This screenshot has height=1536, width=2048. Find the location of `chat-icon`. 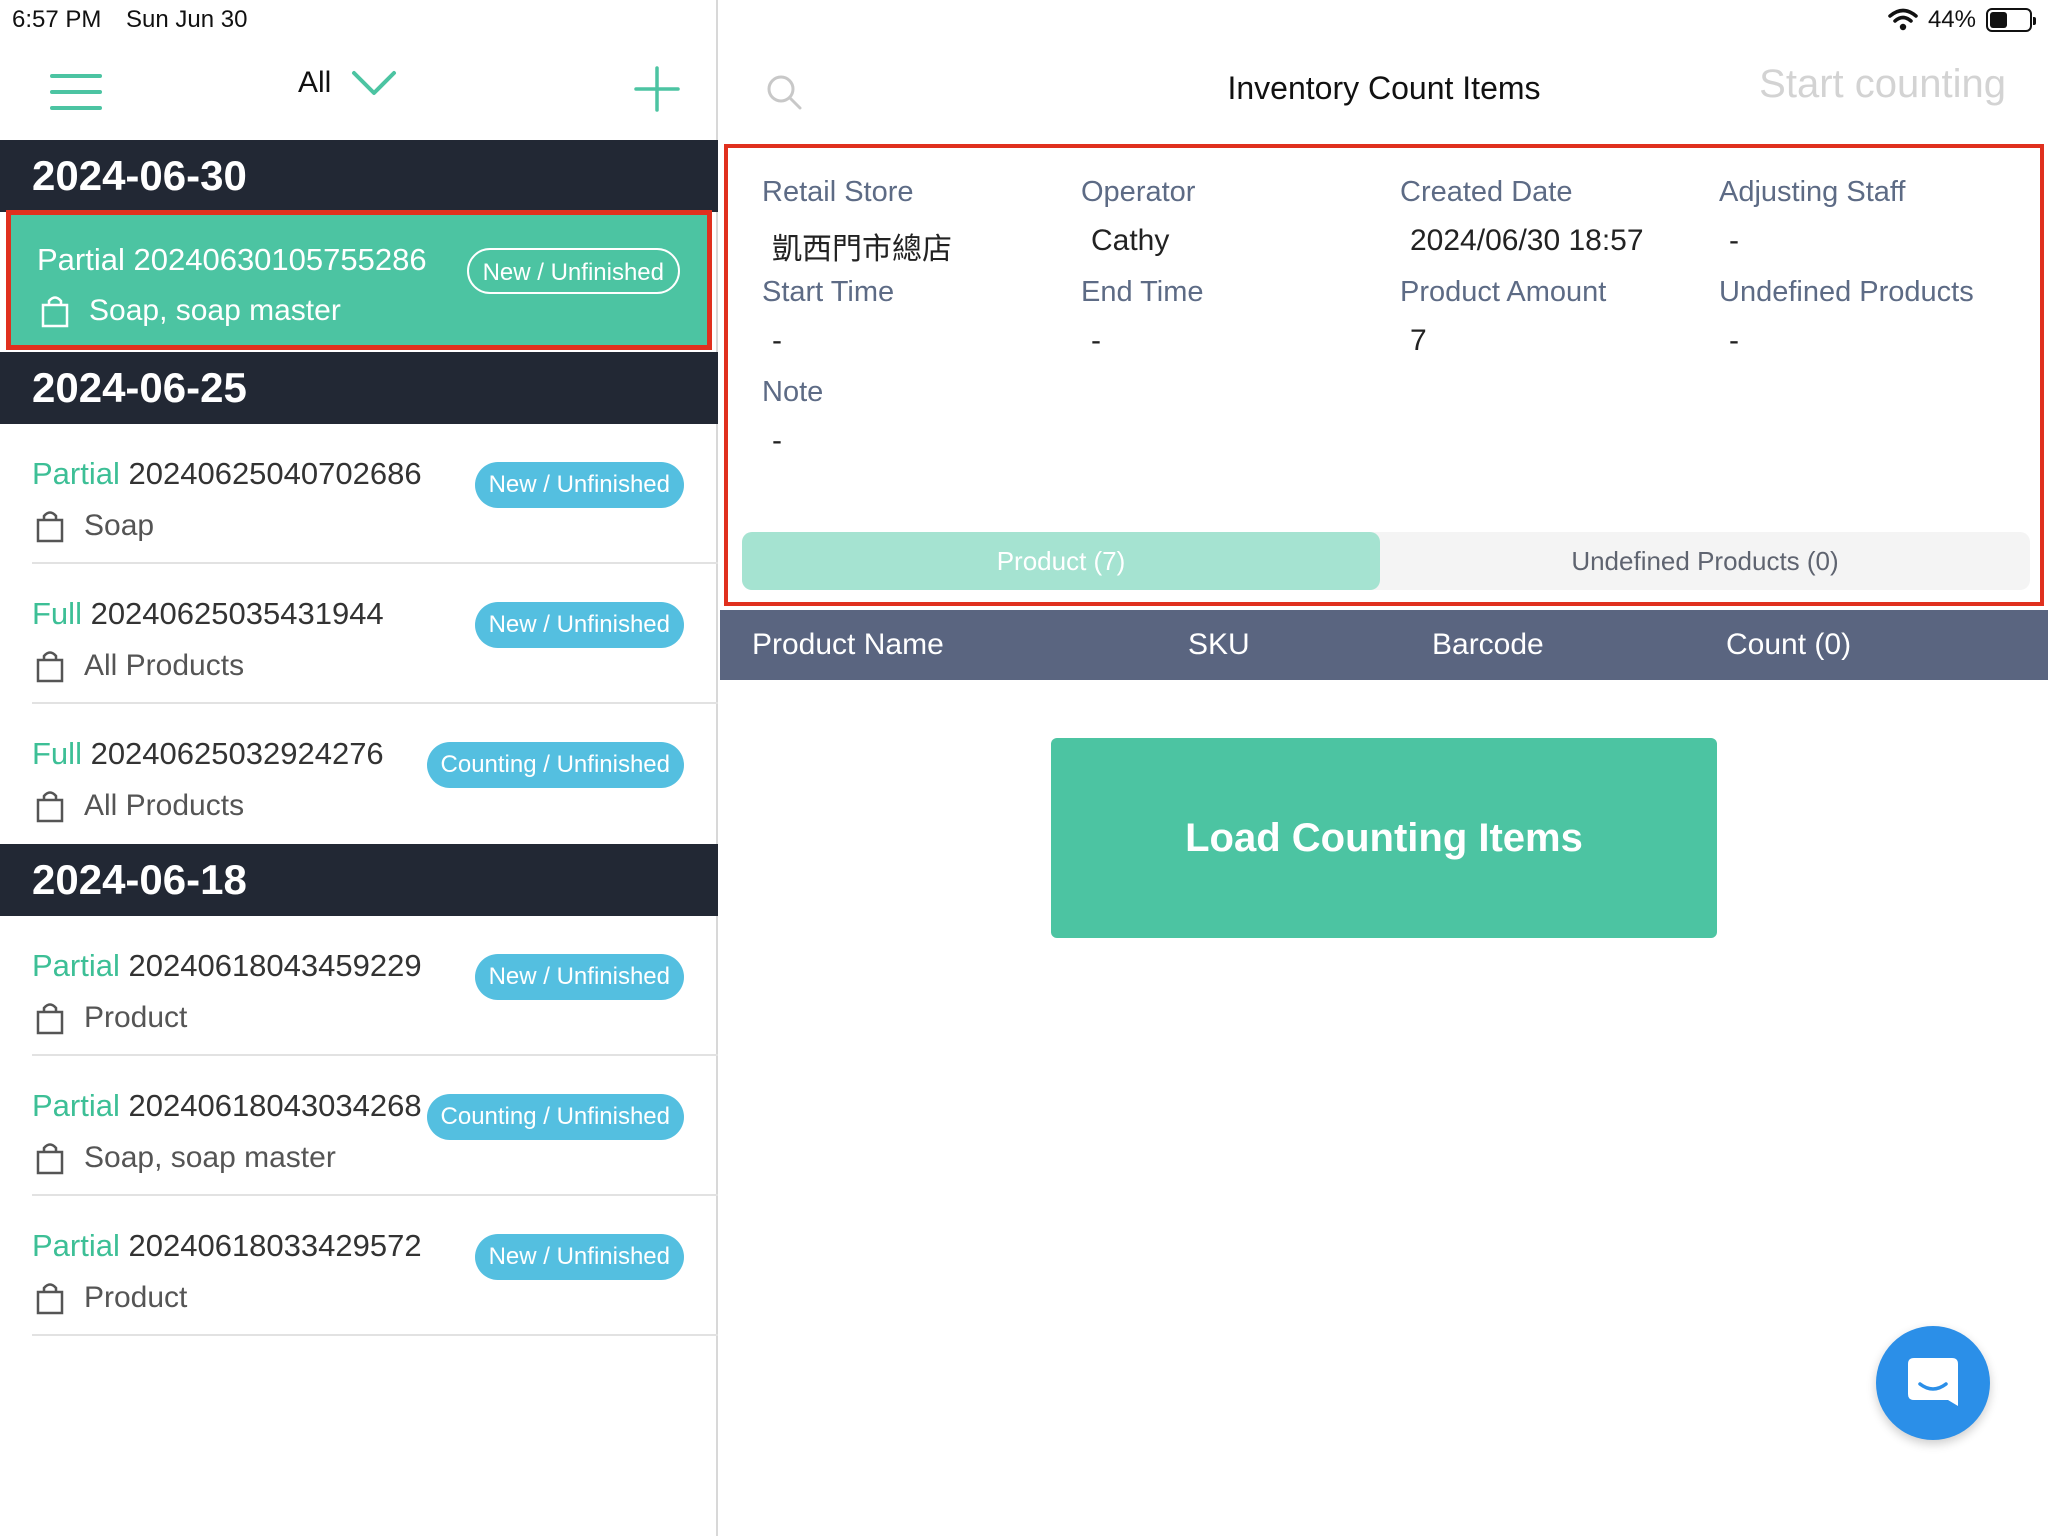

chat-icon is located at coordinates (1933, 1382).